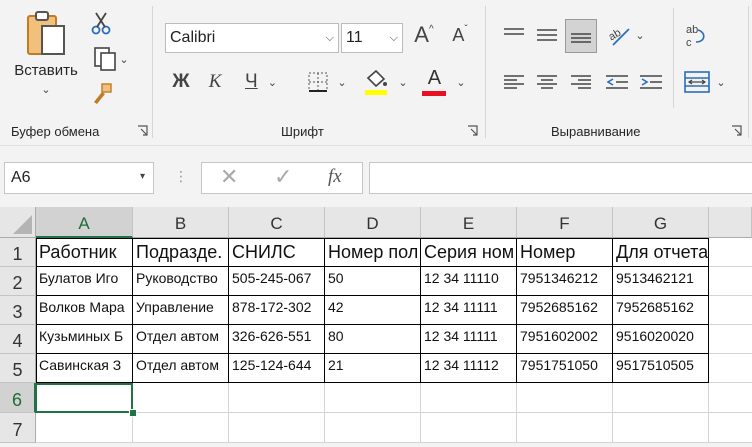 This screenshot has width=752, height=447. Describe the element at coordinates (581, 36) in the screenshot. I see `align-bottom-button` at that location.